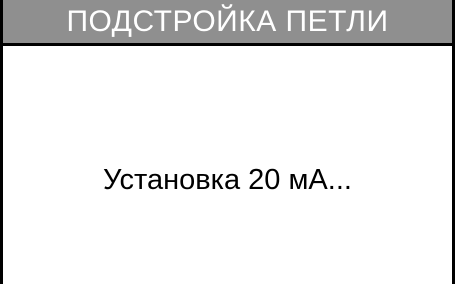  I want to click on screen-title: ПОДСТРОЙКА ПЕТЛИ, so click(227, 21).